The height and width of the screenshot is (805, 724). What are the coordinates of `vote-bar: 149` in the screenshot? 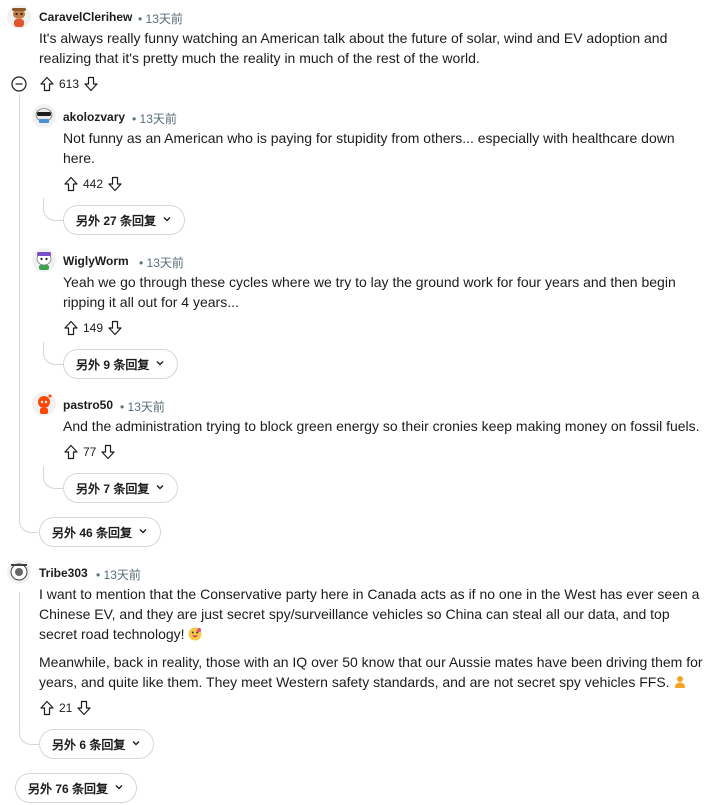 It's located at (93, 328).